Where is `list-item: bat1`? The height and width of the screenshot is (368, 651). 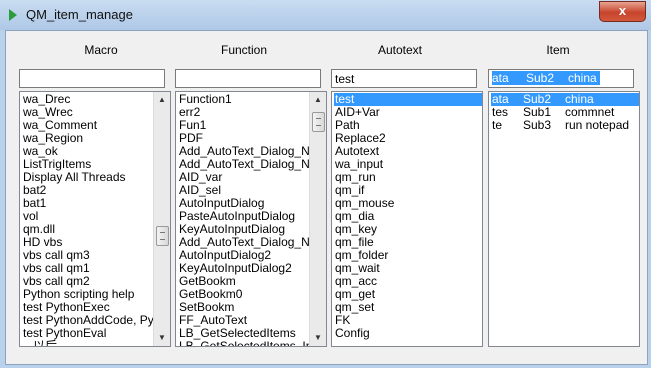 list-item: bat1 is located at coordinates (87, 203).